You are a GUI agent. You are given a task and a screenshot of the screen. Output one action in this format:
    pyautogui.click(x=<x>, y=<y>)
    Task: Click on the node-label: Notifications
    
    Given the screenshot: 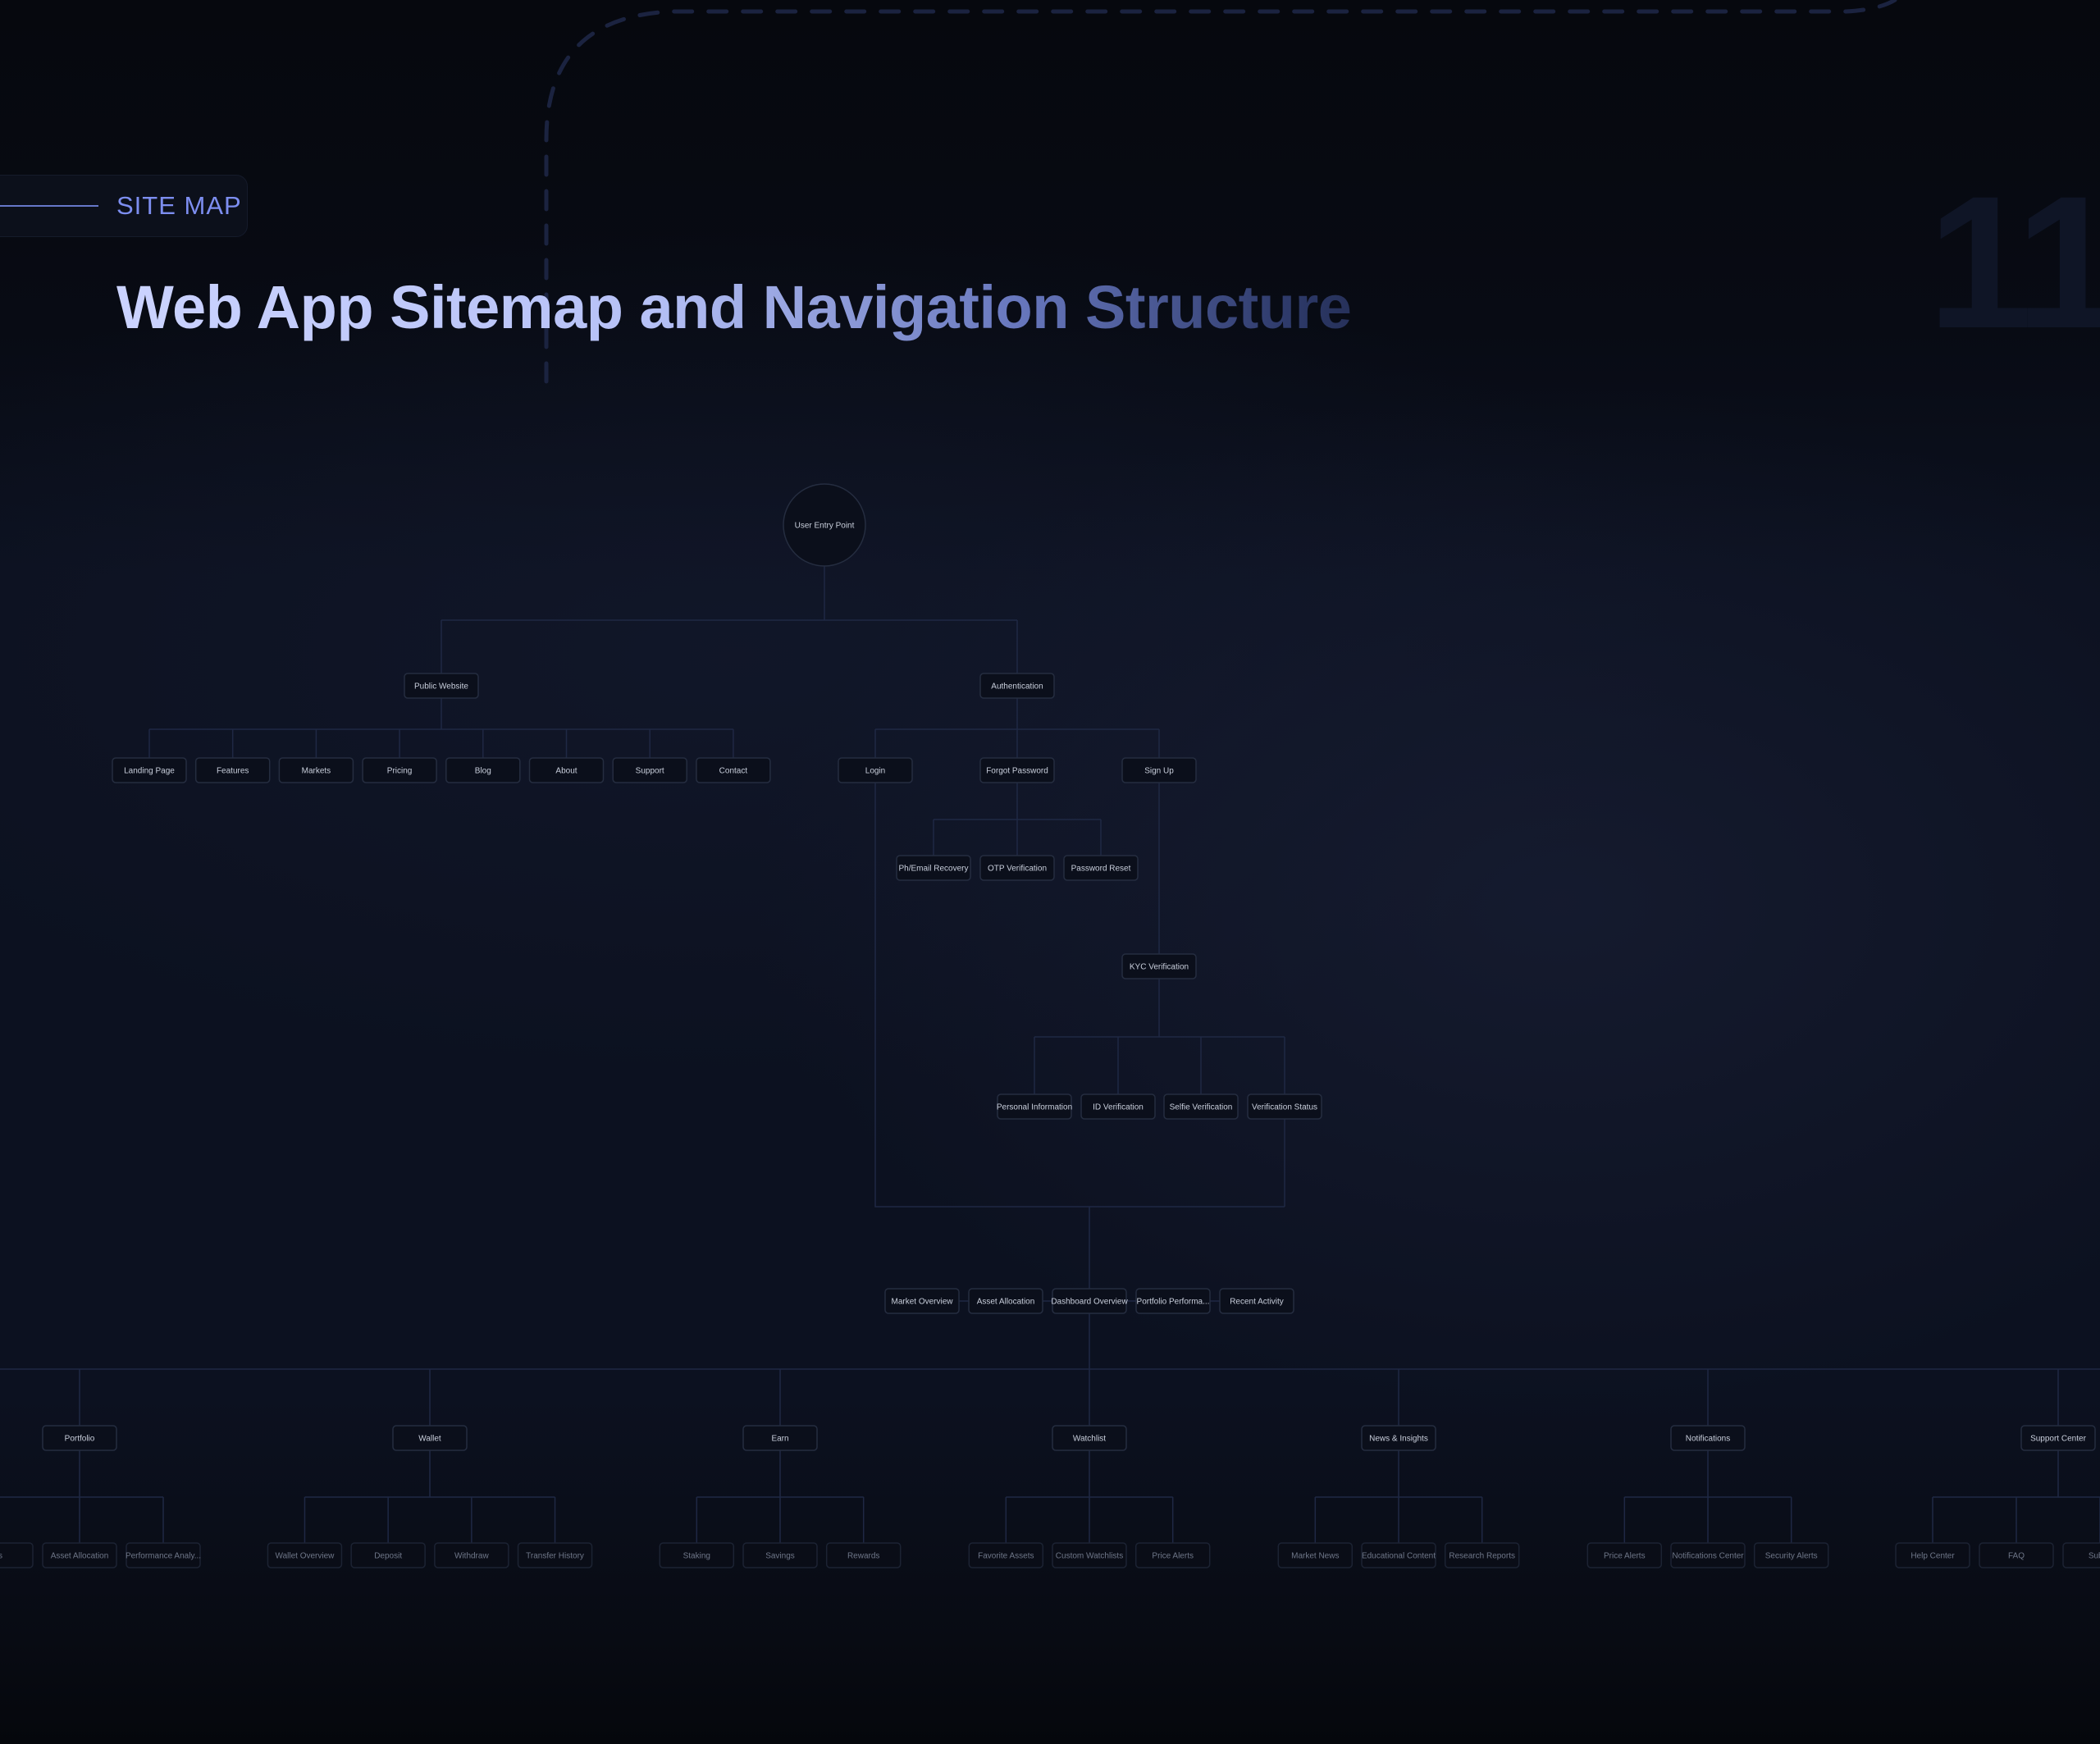 What is the action you would take?
    pyautogui.click(x=1708, y=1439)
    